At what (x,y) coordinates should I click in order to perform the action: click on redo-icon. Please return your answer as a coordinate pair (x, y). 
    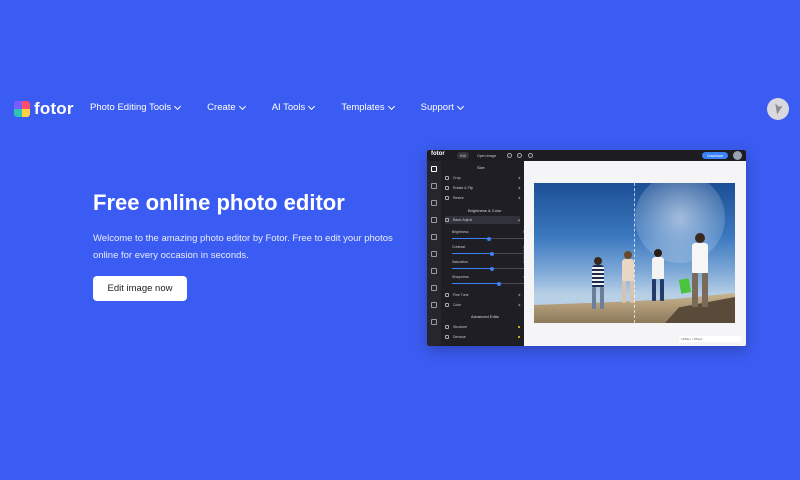
    Looking at the image, I should click on (530, 155).